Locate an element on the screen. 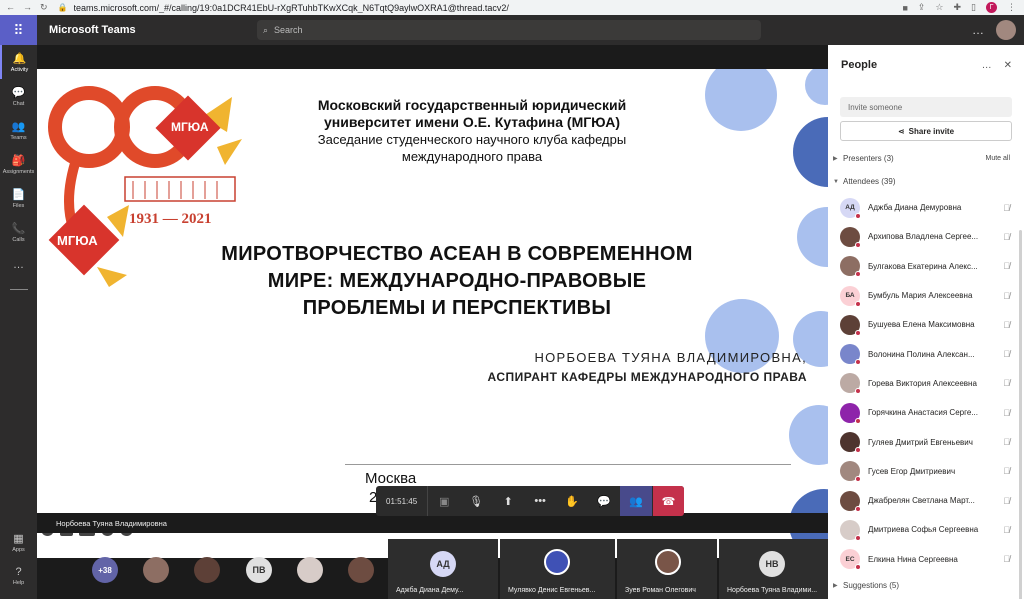  files-icon: 📄 is located at coordinates (18, 194).